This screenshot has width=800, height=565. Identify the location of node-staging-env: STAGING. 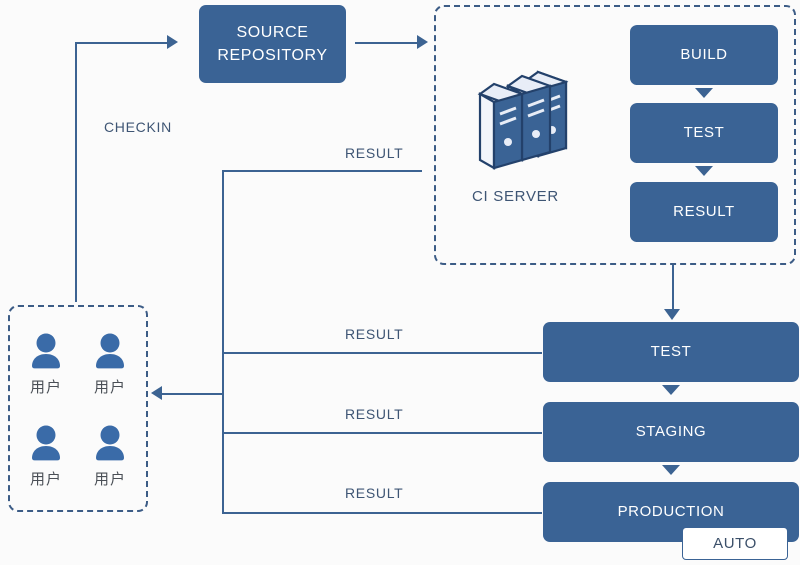
(671, 432).